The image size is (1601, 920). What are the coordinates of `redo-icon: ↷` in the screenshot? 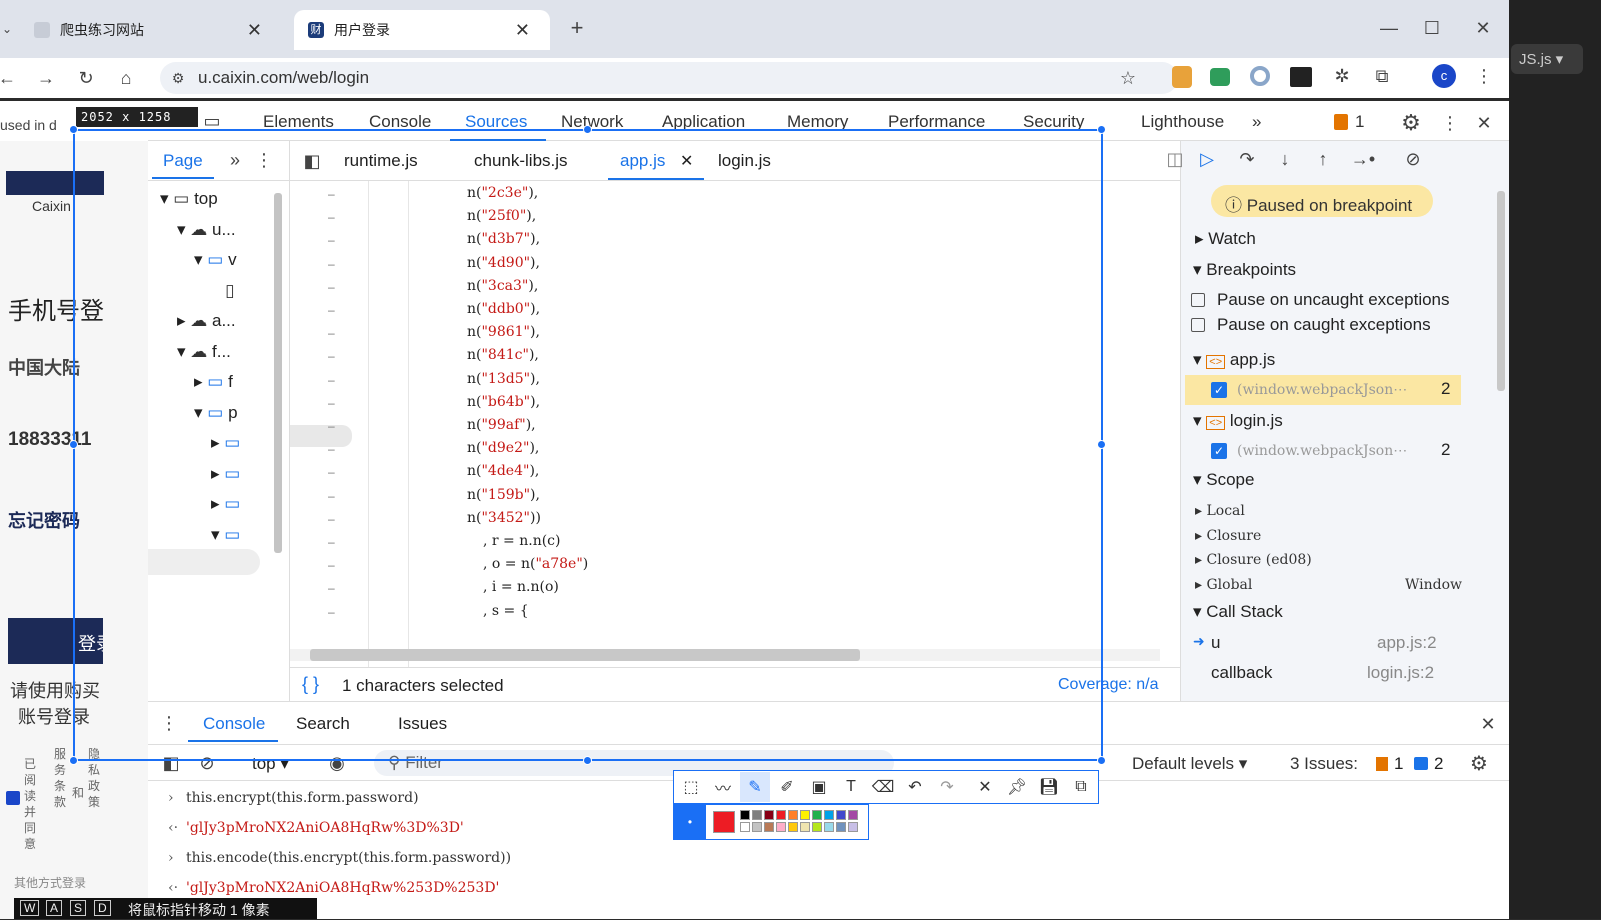 It's located at (947, 787).